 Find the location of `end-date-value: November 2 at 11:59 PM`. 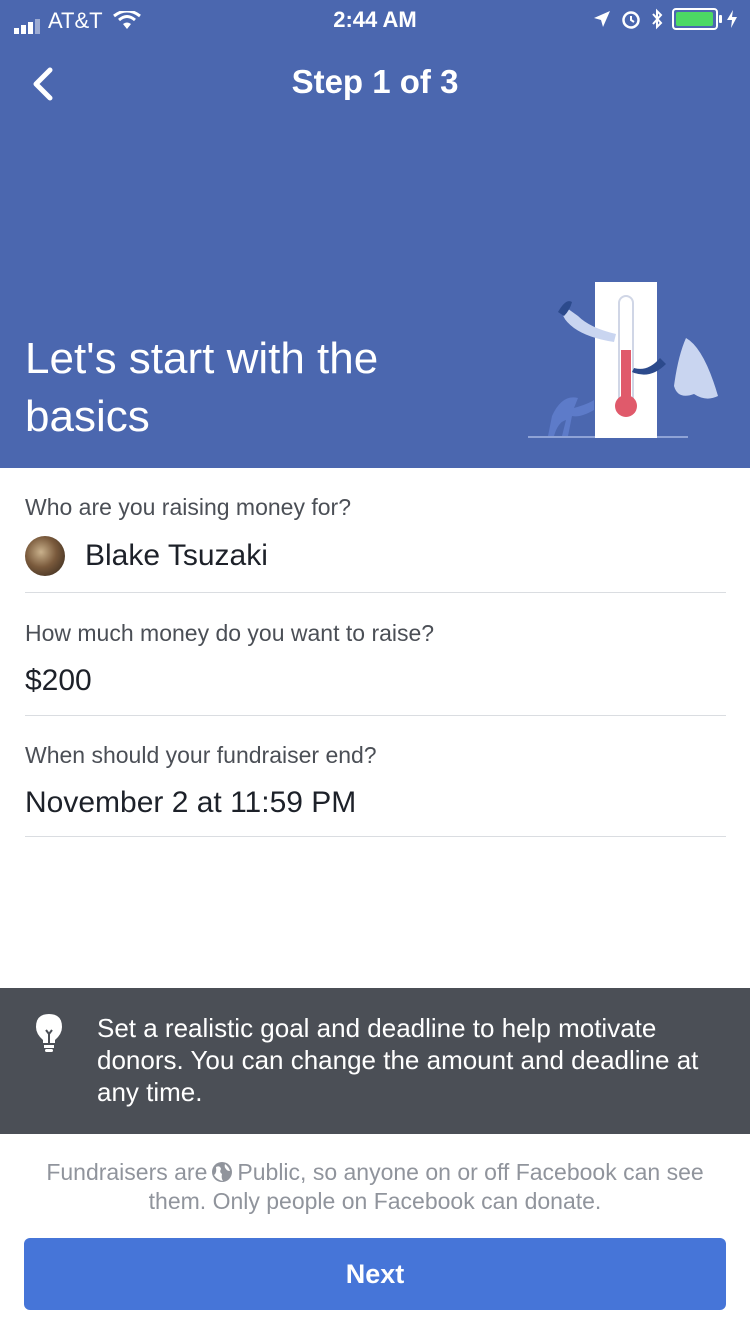

end-date-value: November 2 at 11:59 PM is located at coordinates (191, 802).